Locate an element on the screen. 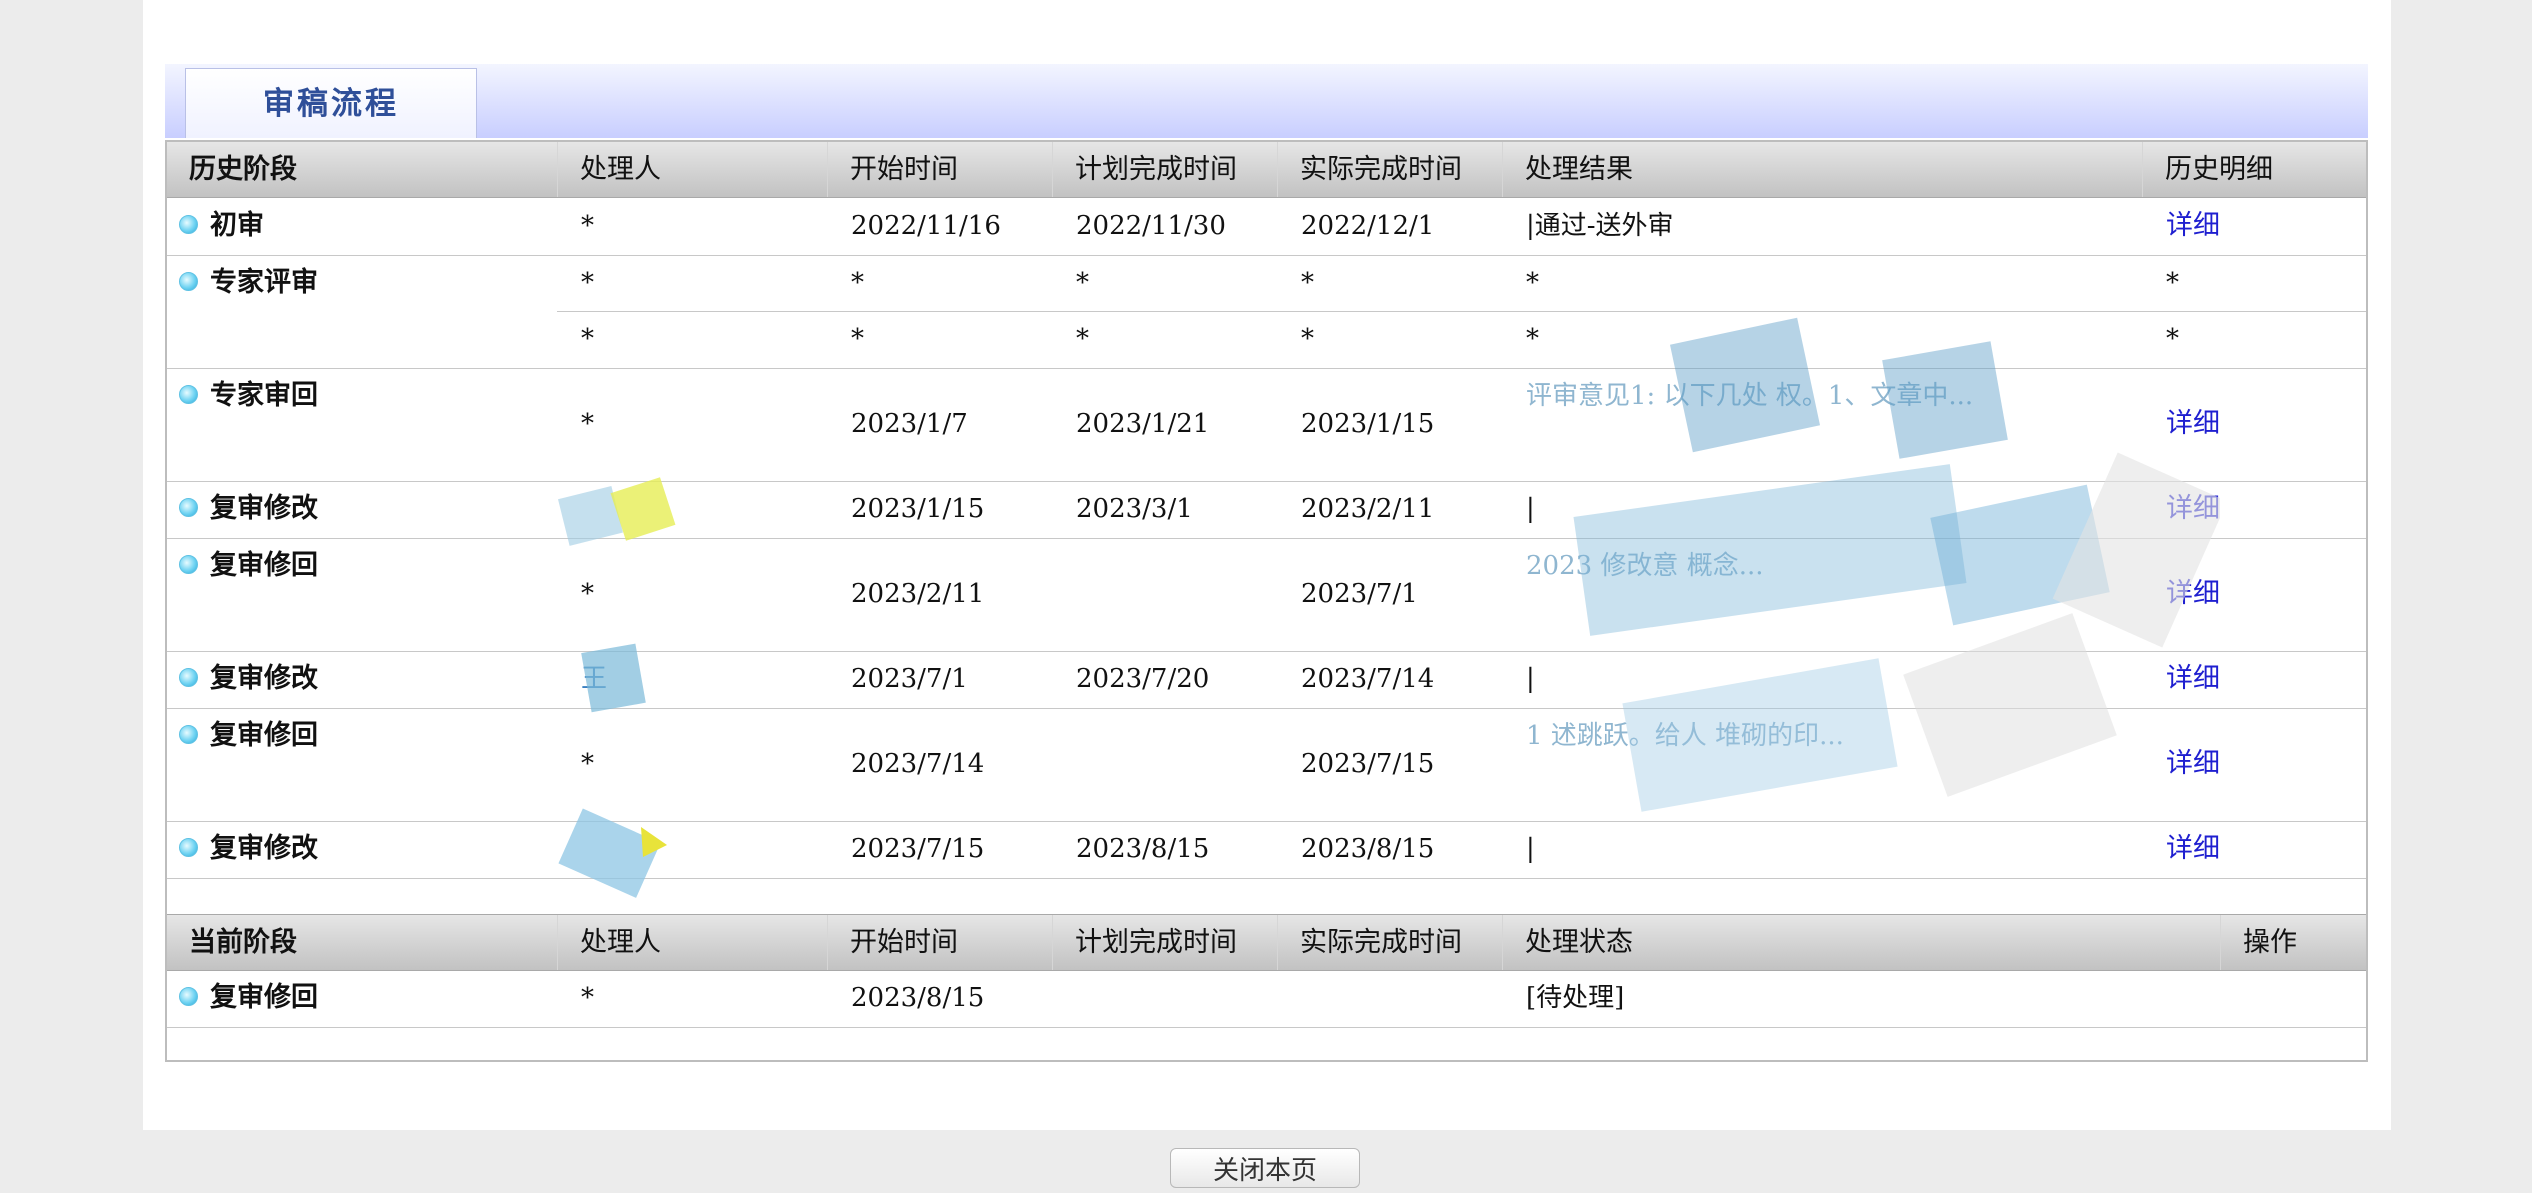 The image size is (2532, 1193). handler-cell: 王 is located at coordinates (594, 679).